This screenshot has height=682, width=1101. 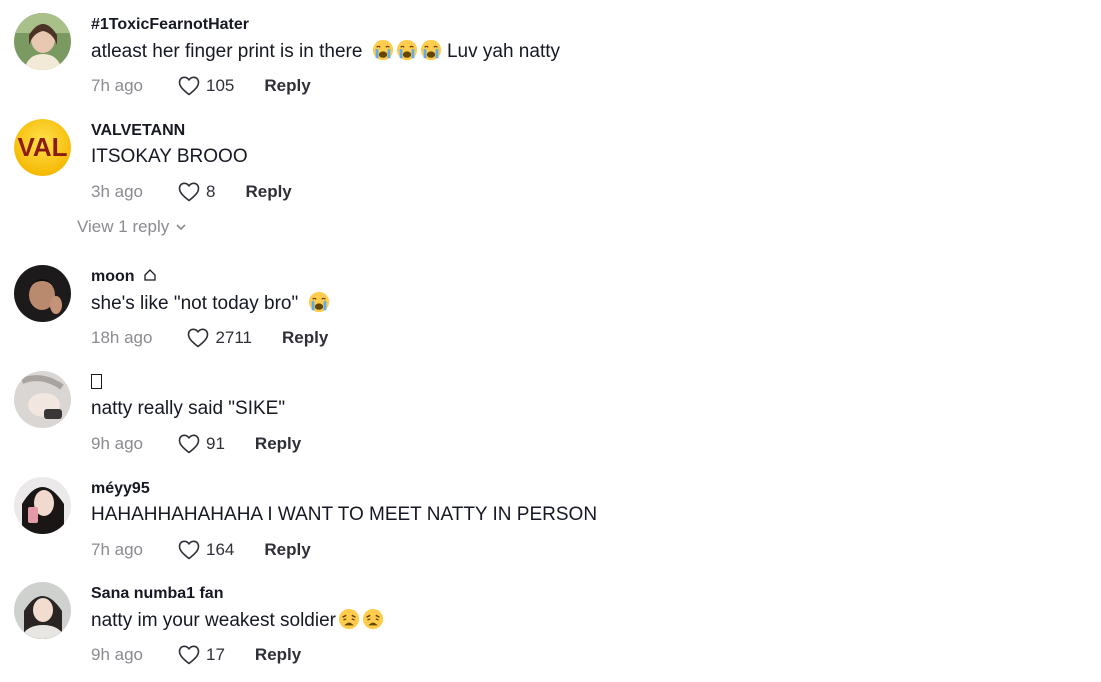 I want to click on comment-meta: 7h ago 105 Reply, so click(x=201, y=86).